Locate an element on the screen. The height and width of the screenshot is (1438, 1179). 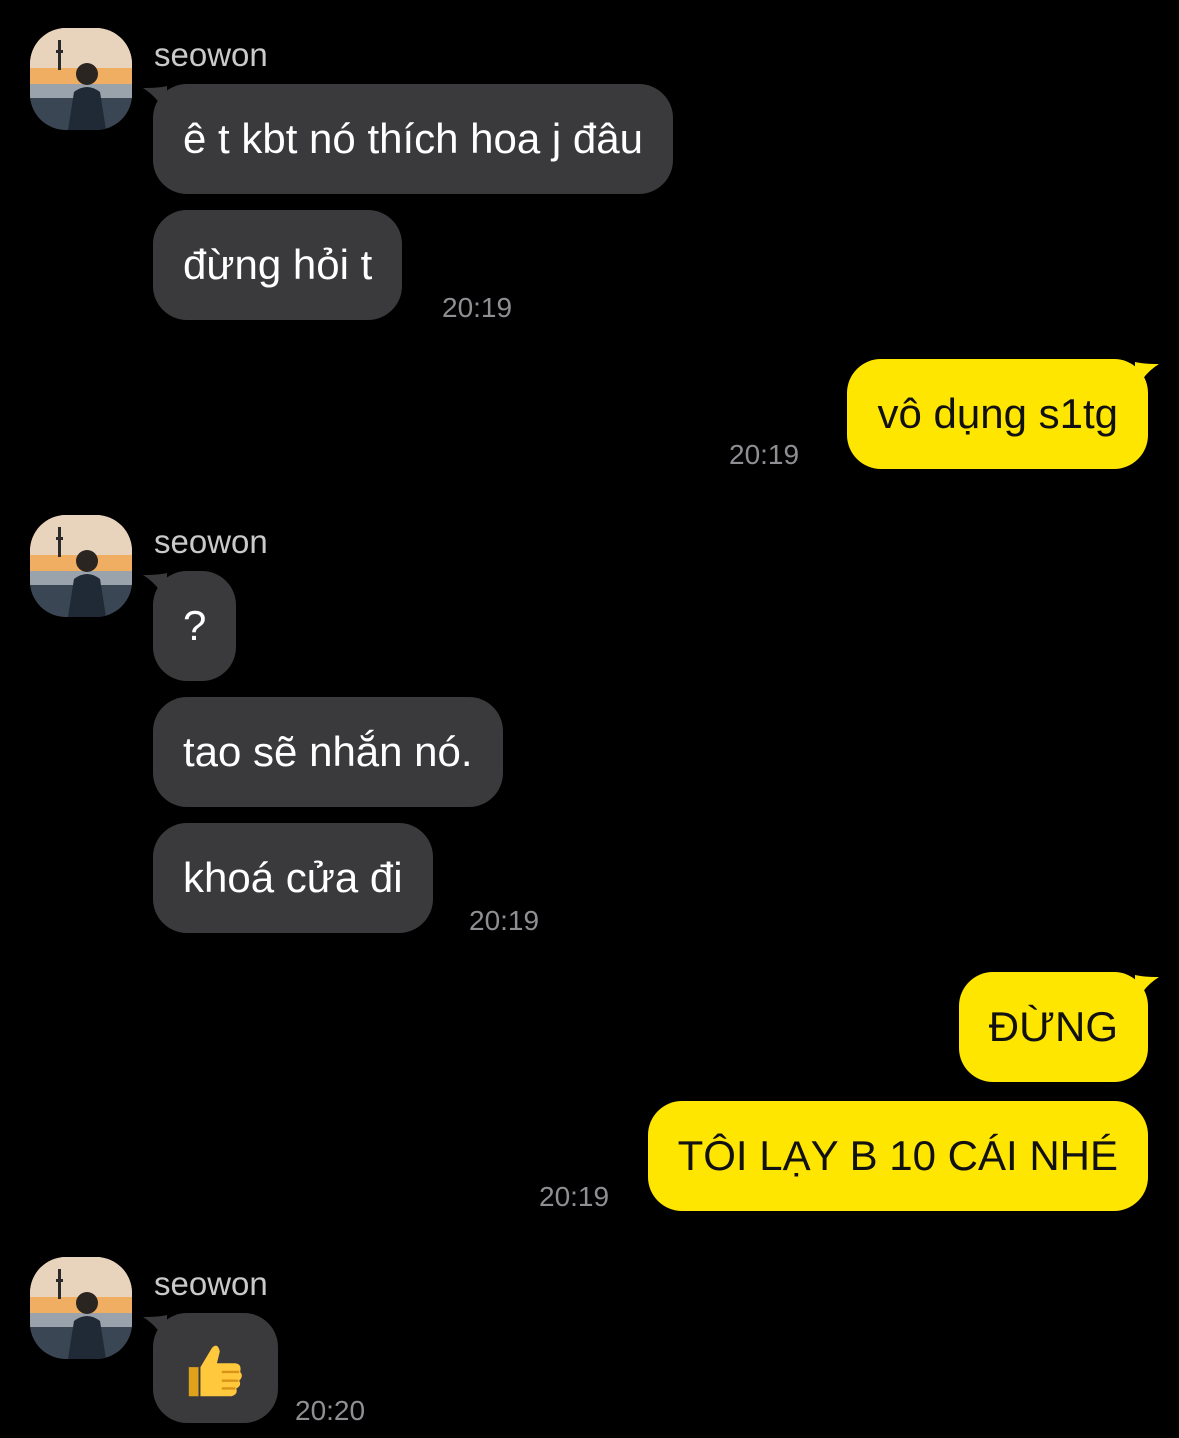
message-bubble: ? is located at coordinates (195, 626).